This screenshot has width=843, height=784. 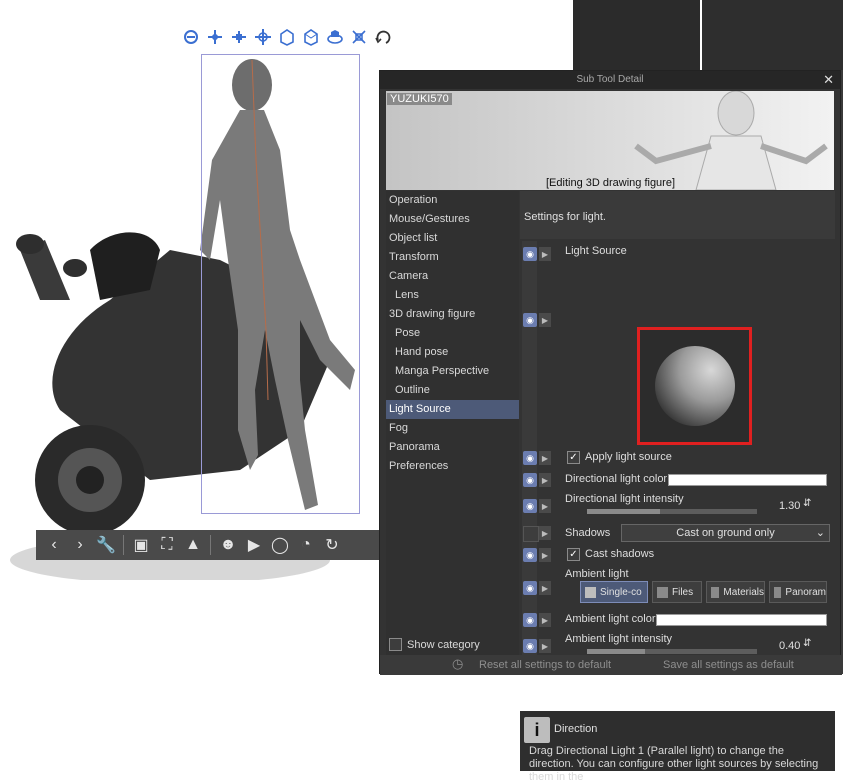 I want to click on directional-light-intensity-label: Directional light intensity, so click(x=624, y=499).